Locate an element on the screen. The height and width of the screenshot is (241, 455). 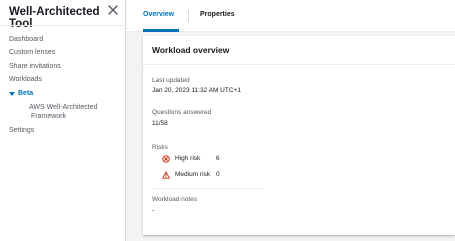
card-header-divider is located at coordinates (299, 64).